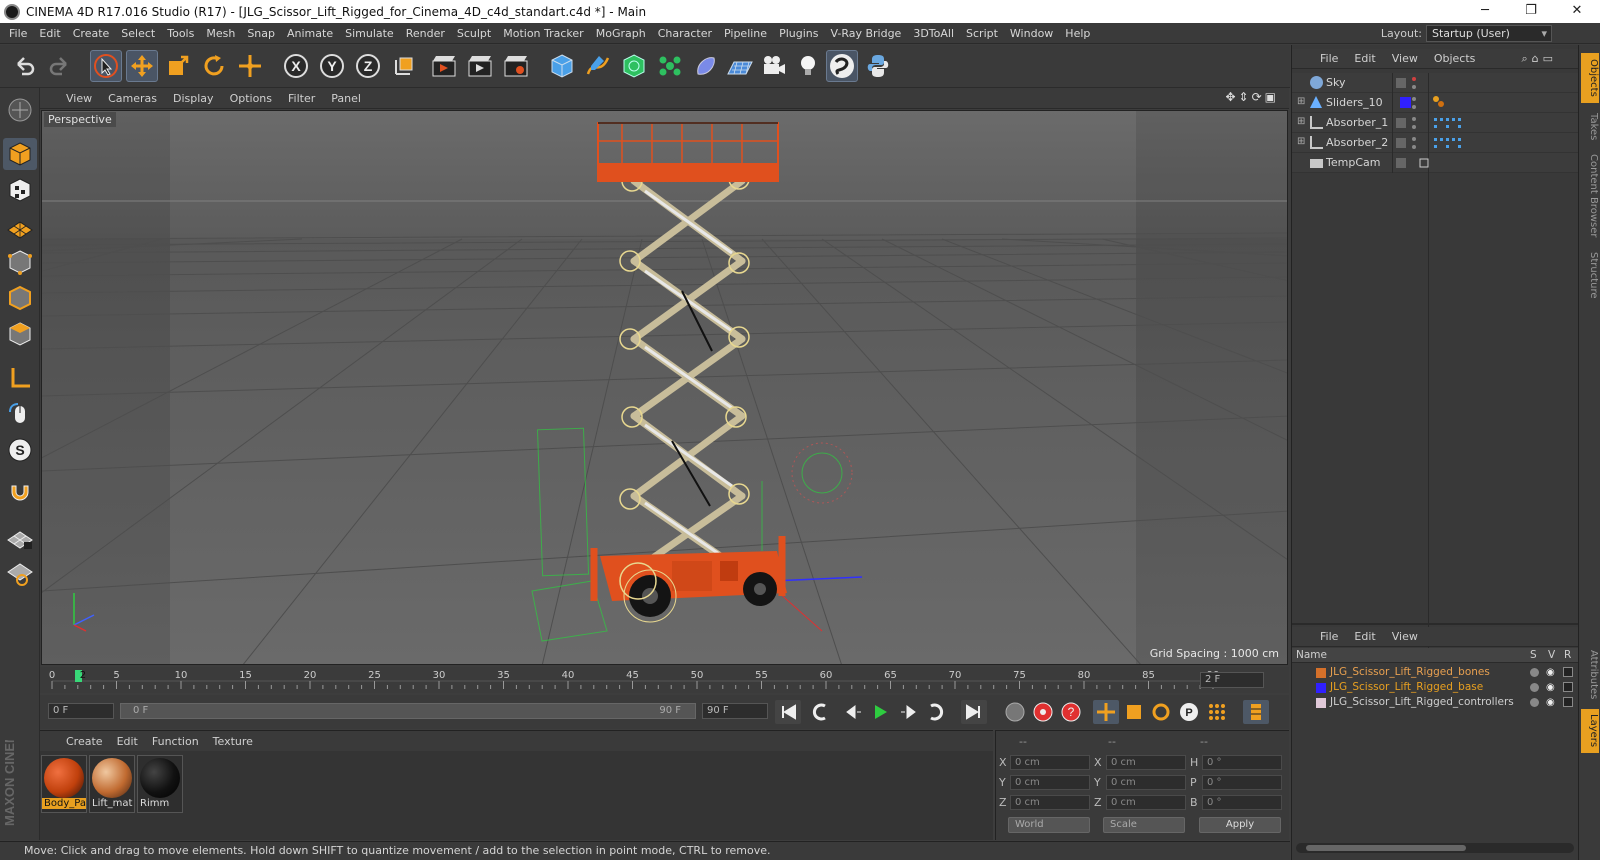  What do you see at coordinates (178, 66) in the screenshot?
I see `scale-tool-icon` at bounding box center [178, 66].